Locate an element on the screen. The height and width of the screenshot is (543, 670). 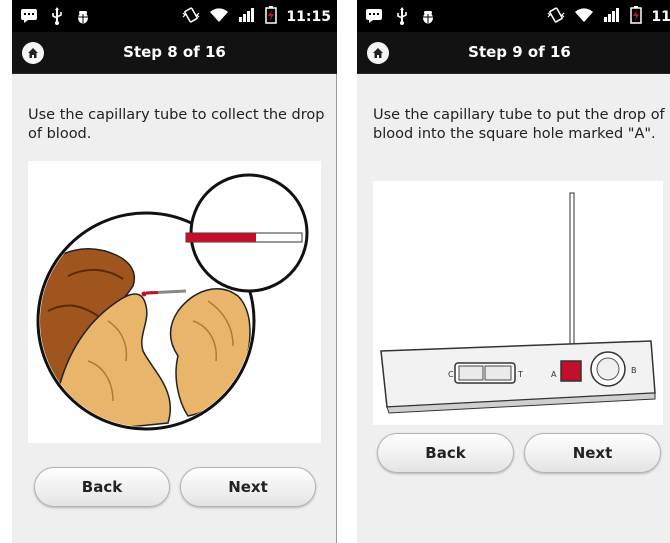
cassette-label-a: A is located at coordinates (554, 374).